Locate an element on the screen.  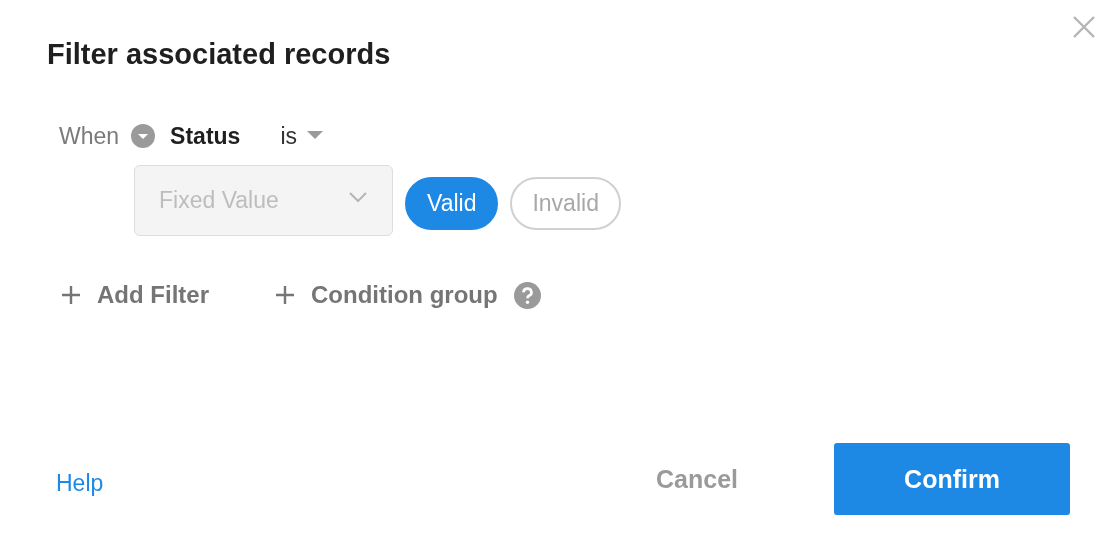
add-action-button: Add Filter is located at coordinates (135, 295).